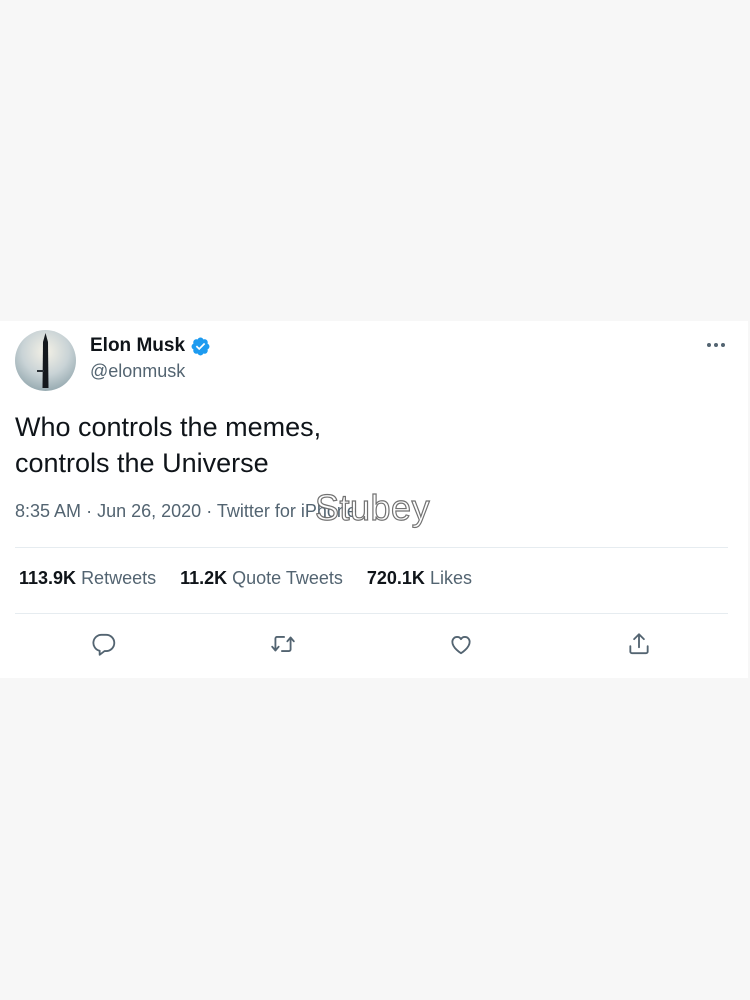 Image resolution: width=750 pixels, height=1000 pixels. I want to click on stat-label: Likes, so click(450, 578).